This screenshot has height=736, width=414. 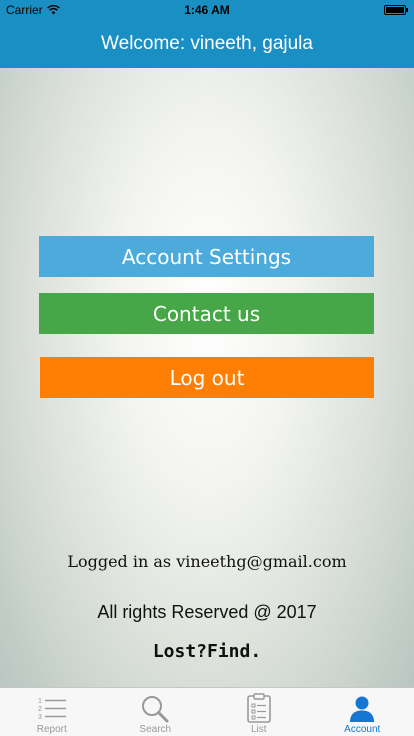 I want to click on logged-in-text: Logged in as vineethg@gmail.com, so click(x=207, y=561).